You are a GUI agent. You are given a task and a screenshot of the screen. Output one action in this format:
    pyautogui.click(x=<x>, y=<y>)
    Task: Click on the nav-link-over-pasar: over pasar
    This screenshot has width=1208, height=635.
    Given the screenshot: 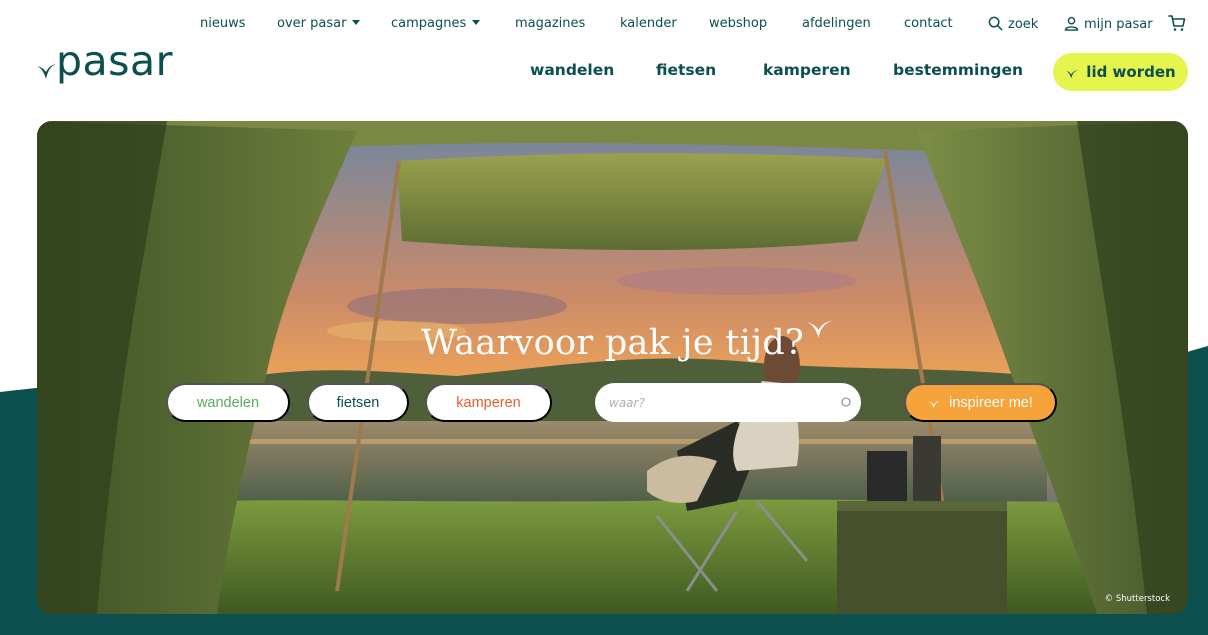 What is the action you would take?
    pyautogui.click(x=319, y=23)
    